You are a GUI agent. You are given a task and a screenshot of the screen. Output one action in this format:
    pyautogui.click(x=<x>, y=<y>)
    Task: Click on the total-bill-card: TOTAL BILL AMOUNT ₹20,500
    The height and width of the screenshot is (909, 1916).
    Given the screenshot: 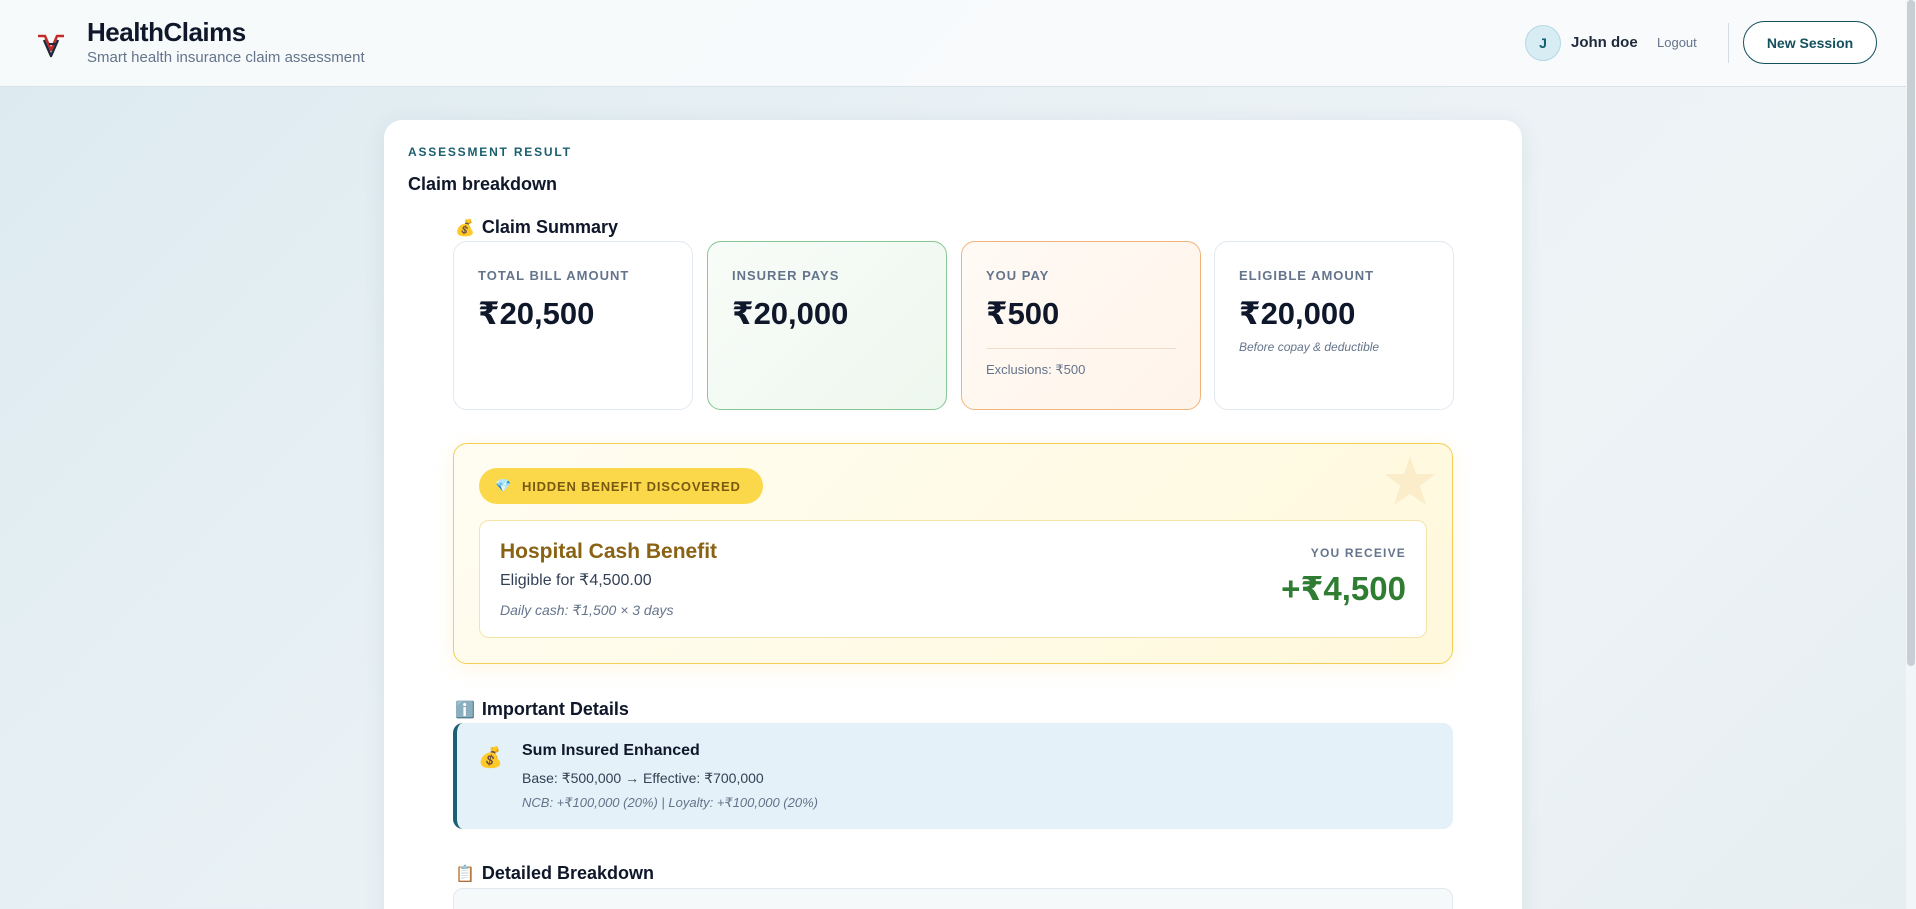 What is the action you would take?
    pyautogui.click(x=573, y=325)
    